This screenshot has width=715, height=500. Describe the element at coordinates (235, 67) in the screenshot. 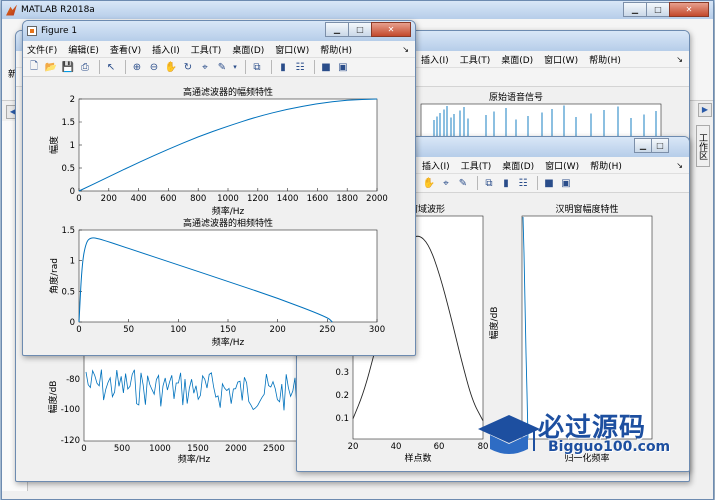

I see `dropdown-arrow-icon: ▾` at that location.